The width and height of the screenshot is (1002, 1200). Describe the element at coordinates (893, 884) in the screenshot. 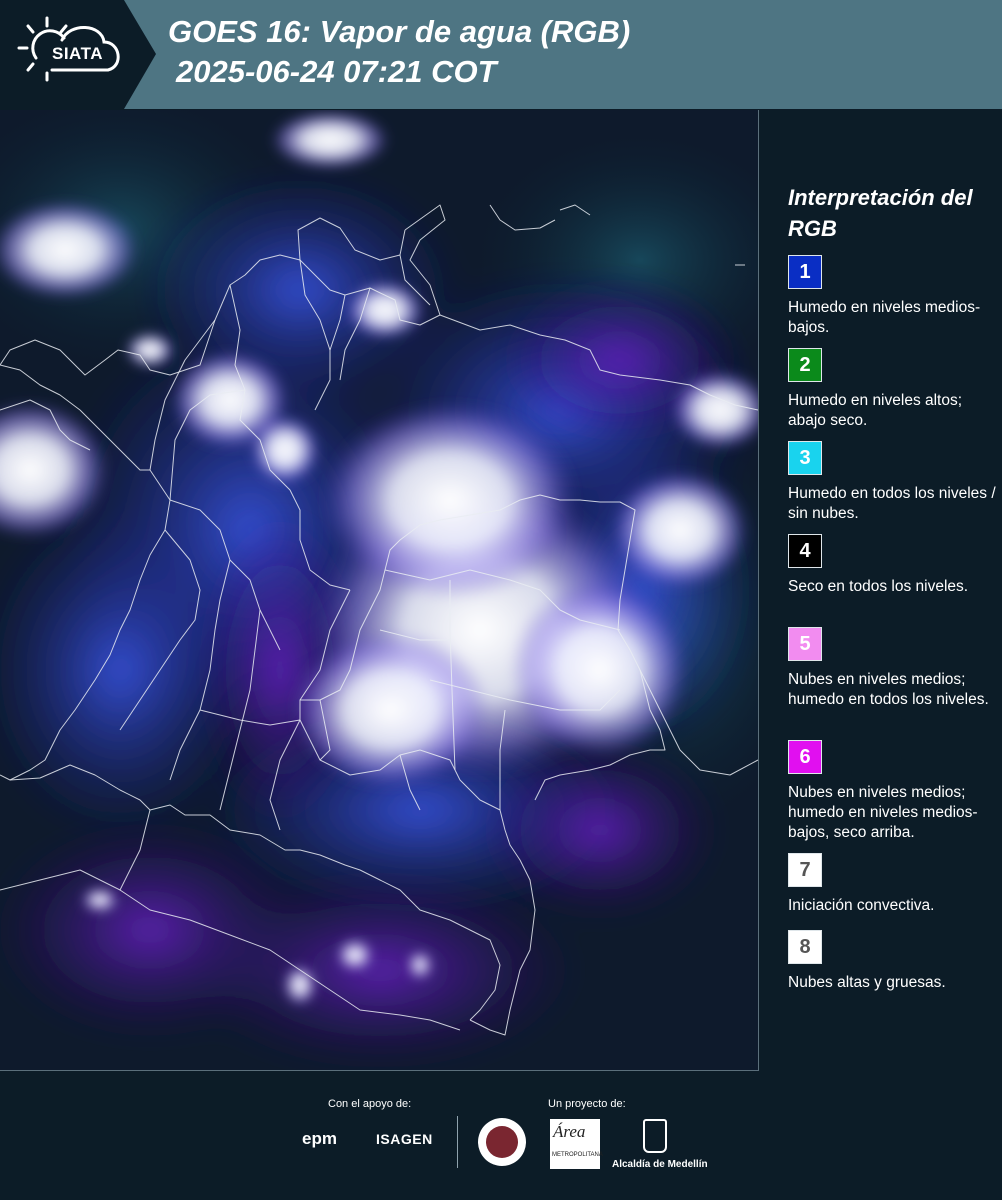

I see `legend-item: 7 Iniciación convectiva.` at that location.